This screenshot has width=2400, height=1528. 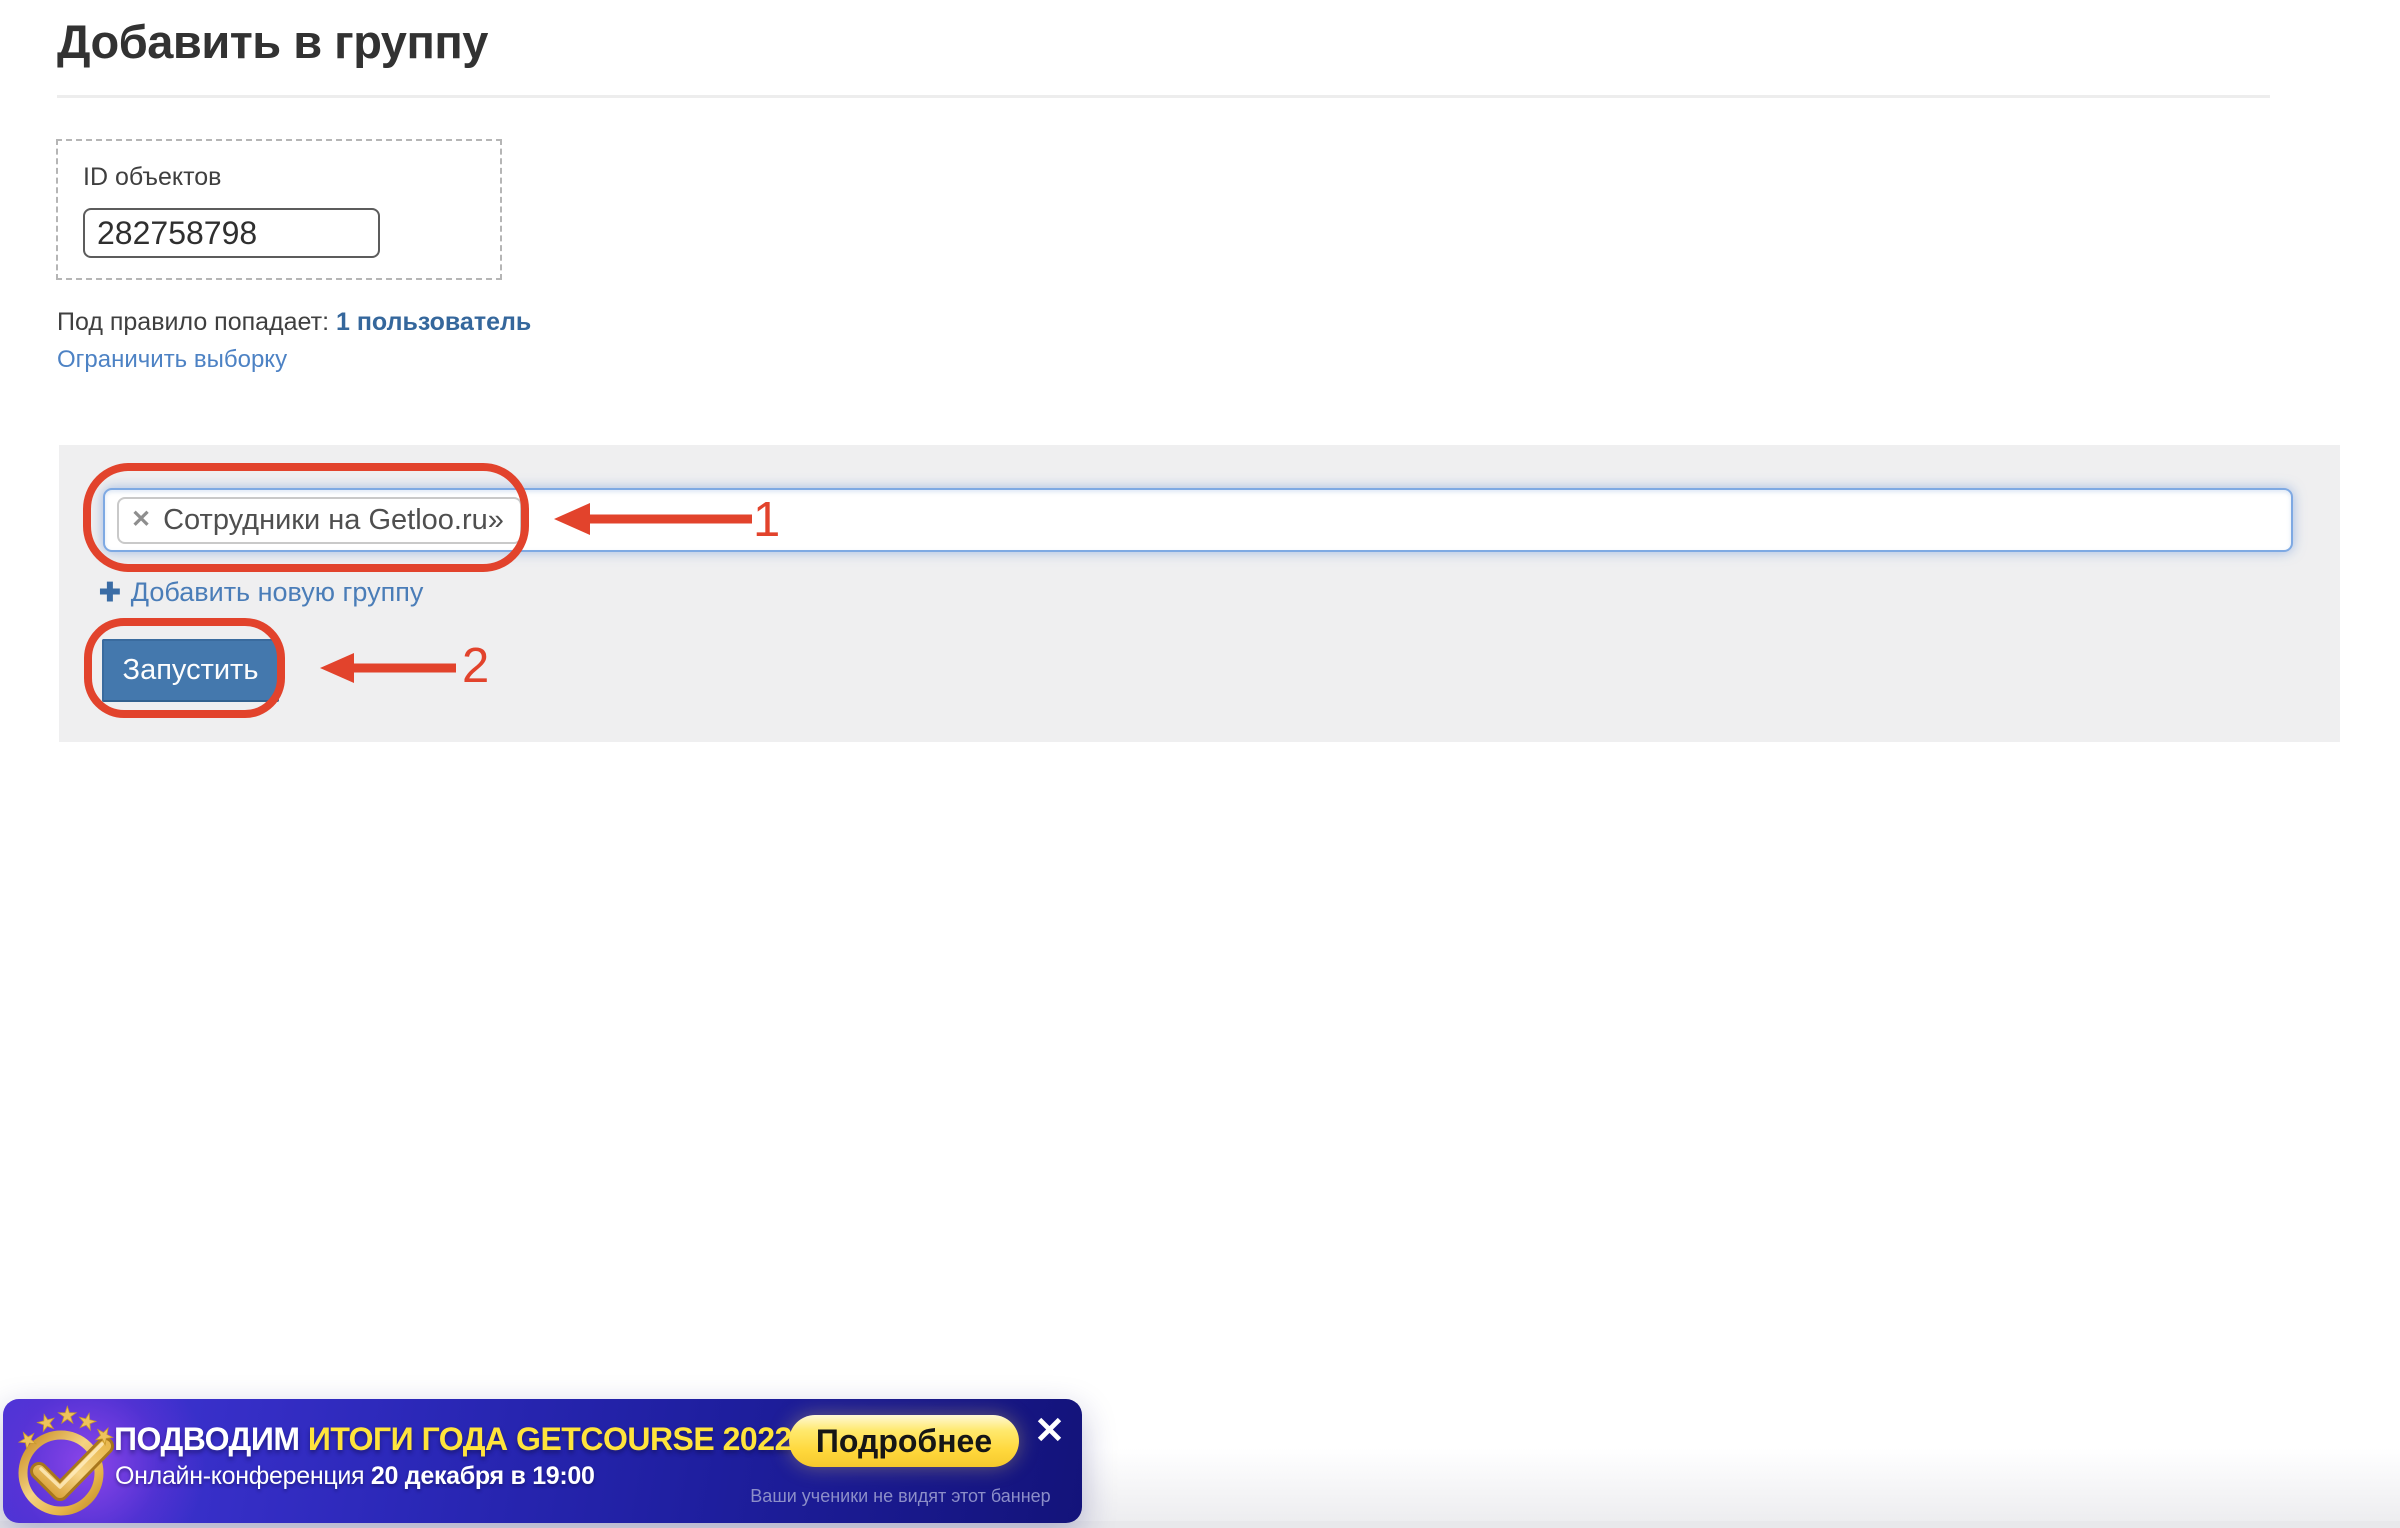 I want to click on banner-note: Ваши ученики не видят этот баннер, so click(x=900, y=1496).